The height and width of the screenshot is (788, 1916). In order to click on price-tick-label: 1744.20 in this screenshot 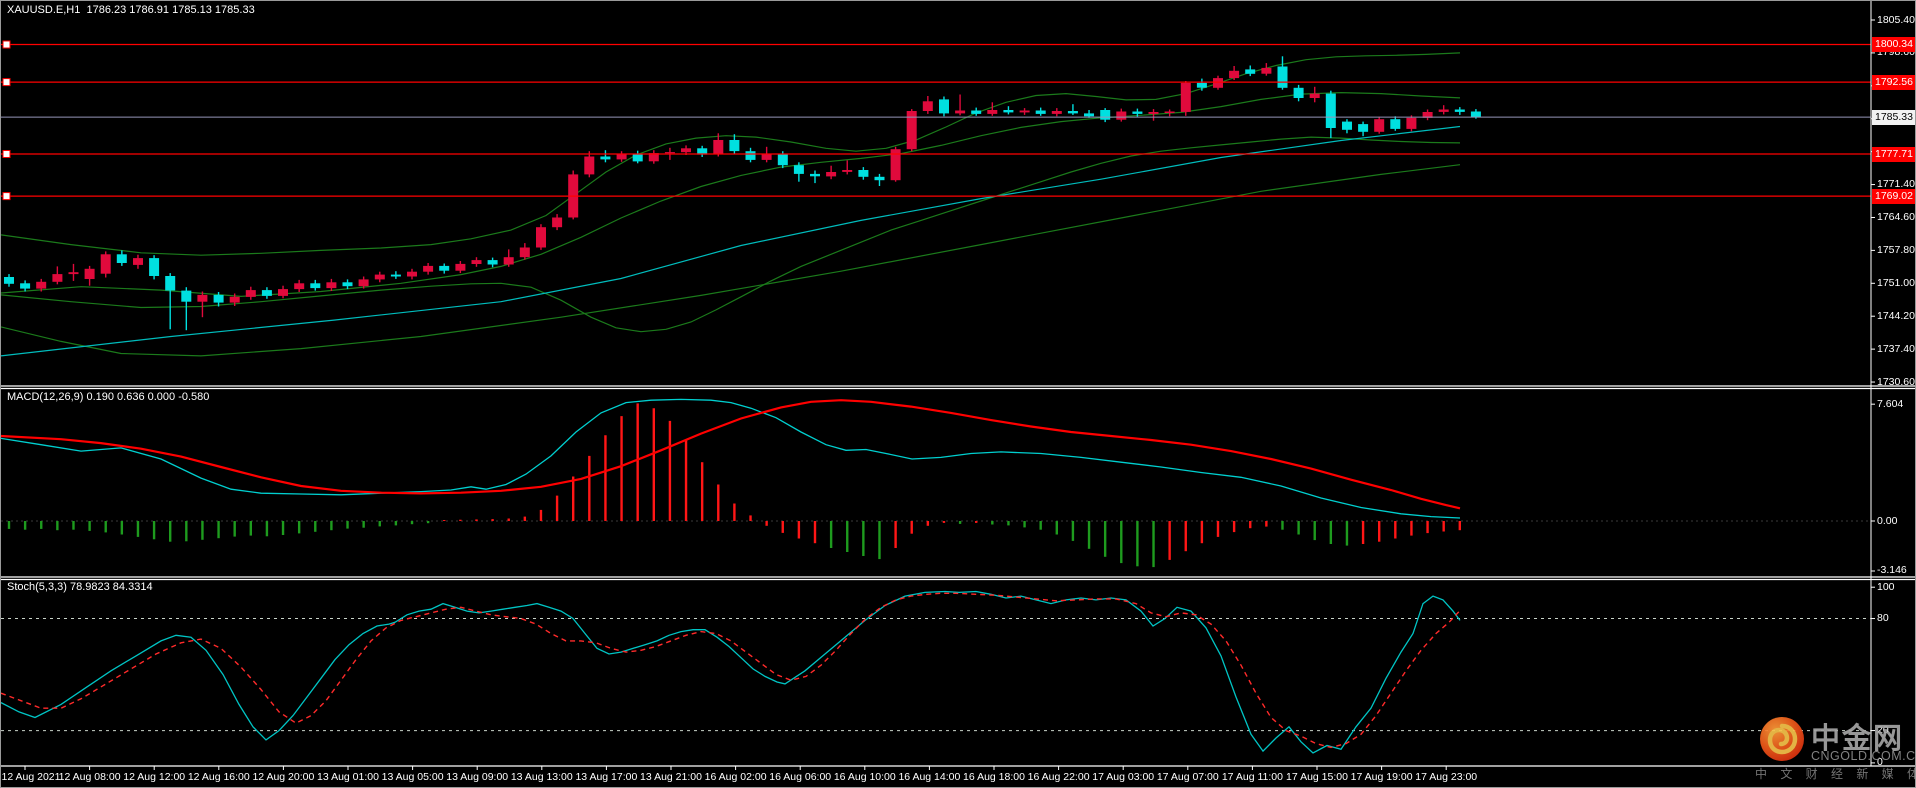, I will do `click(1896, 315)`.